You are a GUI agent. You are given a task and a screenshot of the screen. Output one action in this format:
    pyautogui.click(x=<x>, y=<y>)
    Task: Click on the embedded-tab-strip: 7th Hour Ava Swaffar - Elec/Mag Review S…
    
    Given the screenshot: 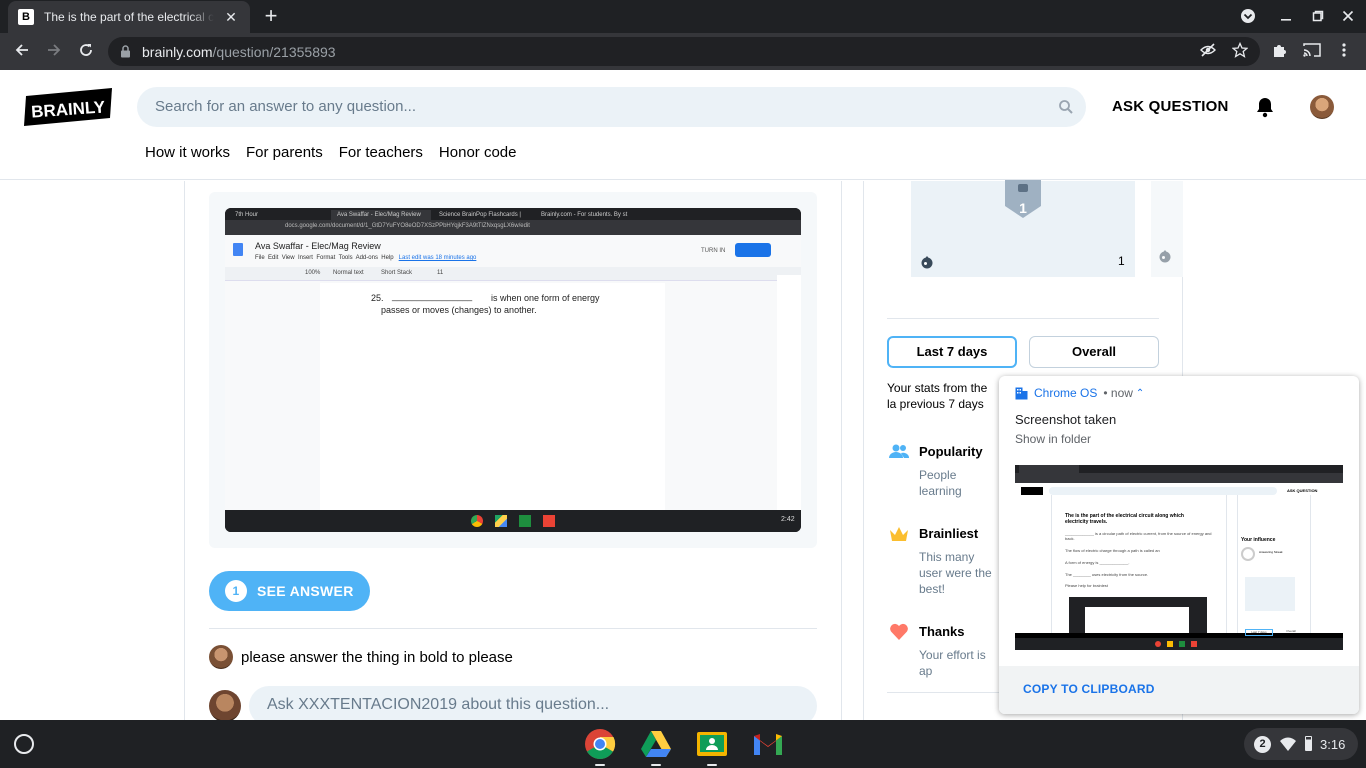 What is the action you would take?
    pyautogui.click(x=513, y=214)
    